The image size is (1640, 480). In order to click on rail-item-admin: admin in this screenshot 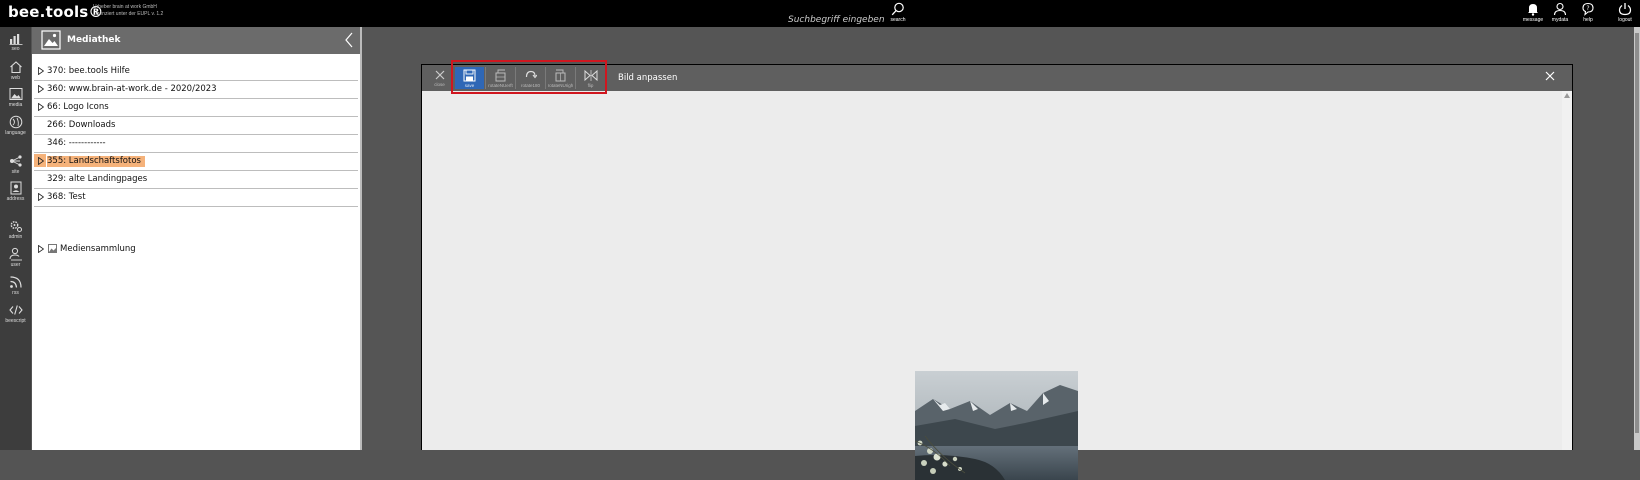, I will do `click(15, 229)`.